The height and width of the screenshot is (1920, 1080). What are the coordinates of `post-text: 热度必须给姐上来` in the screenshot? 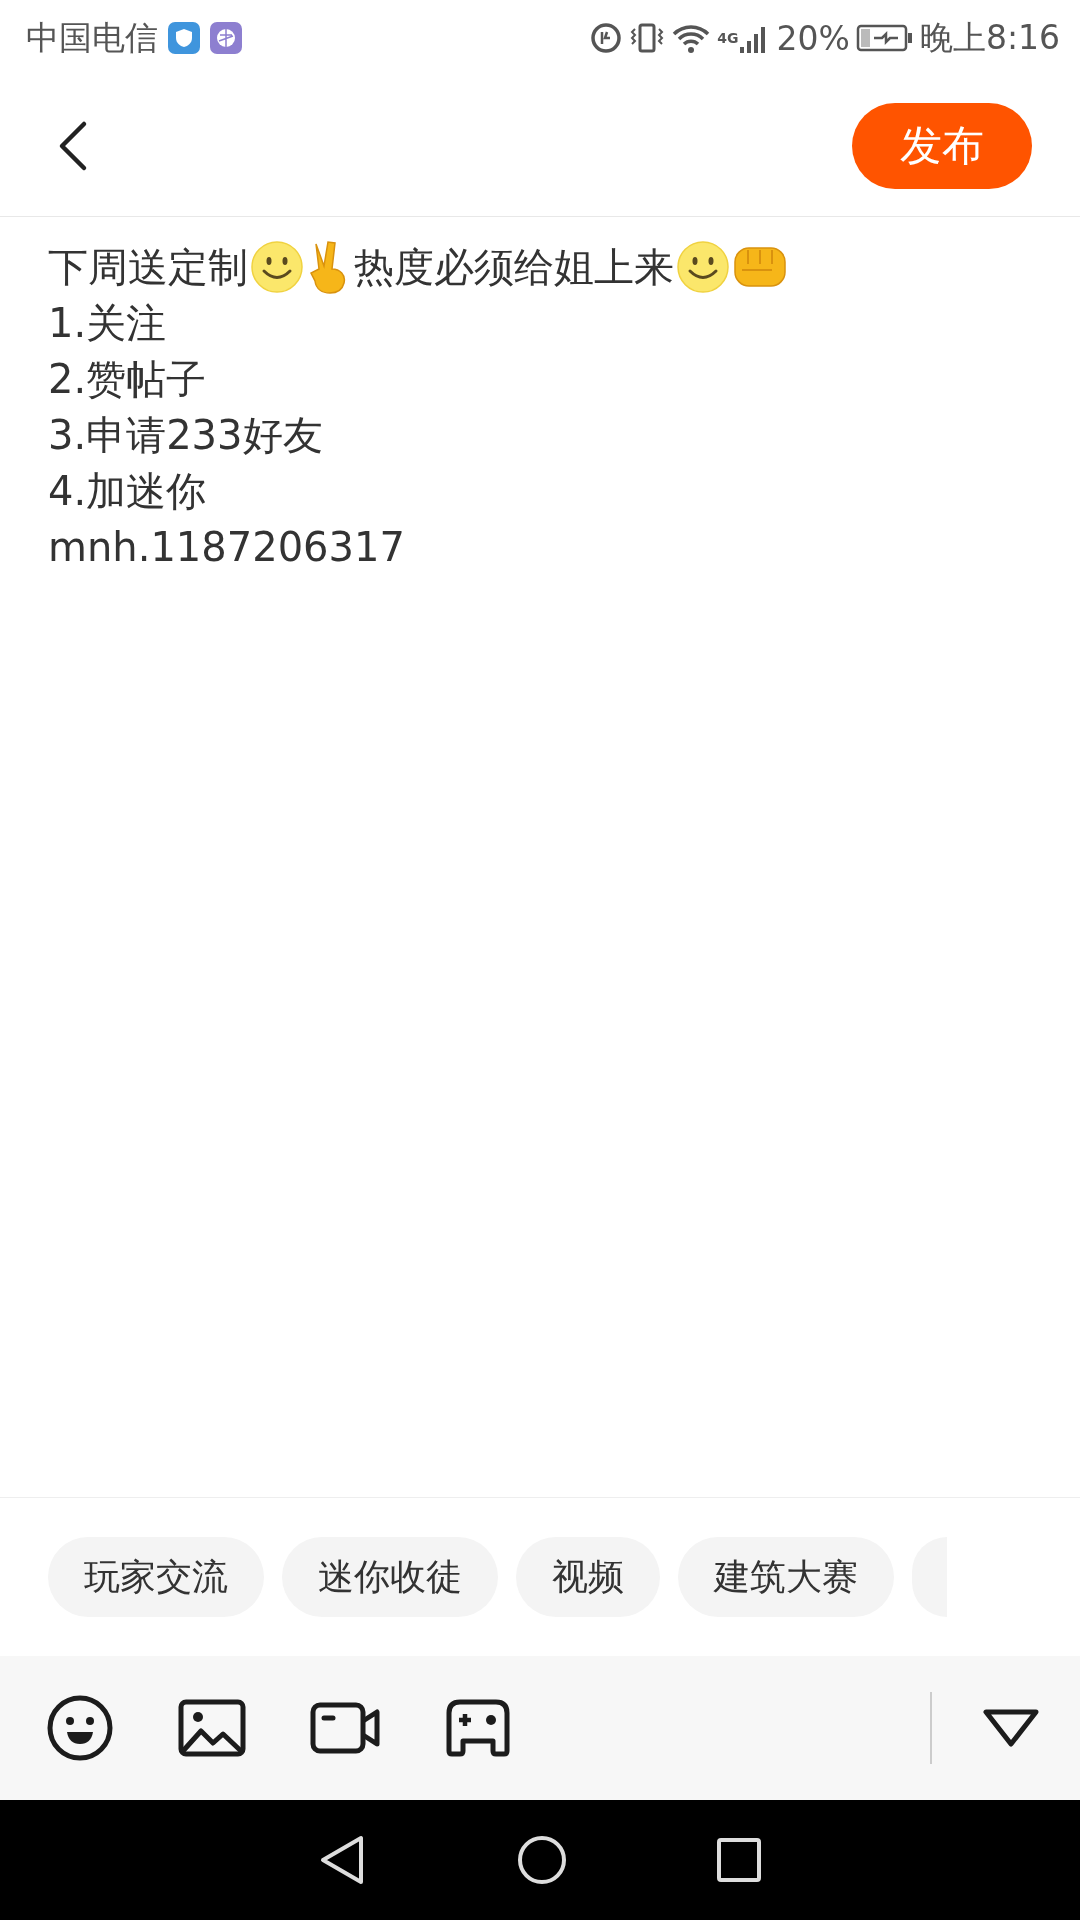 It's located at (514, 267).